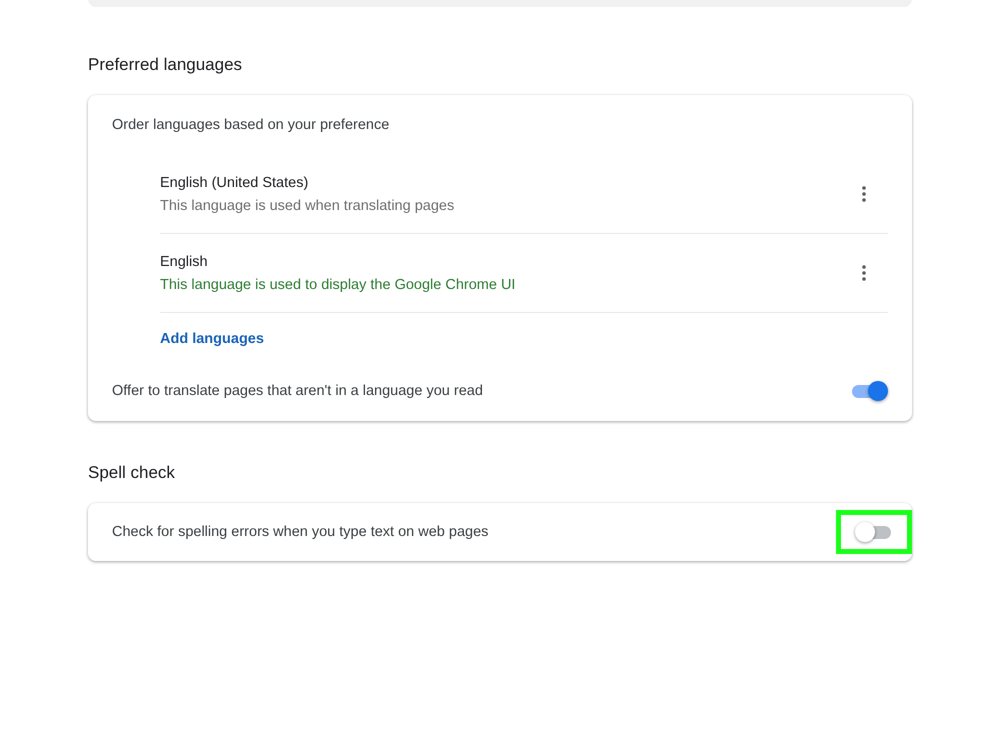 The width and height of the screenshot is (1000, 732). What do you see at coordinates (212, 337) in the screenshot?
I see `add-languages-link: Add languages` at bounding box center [212, 337].